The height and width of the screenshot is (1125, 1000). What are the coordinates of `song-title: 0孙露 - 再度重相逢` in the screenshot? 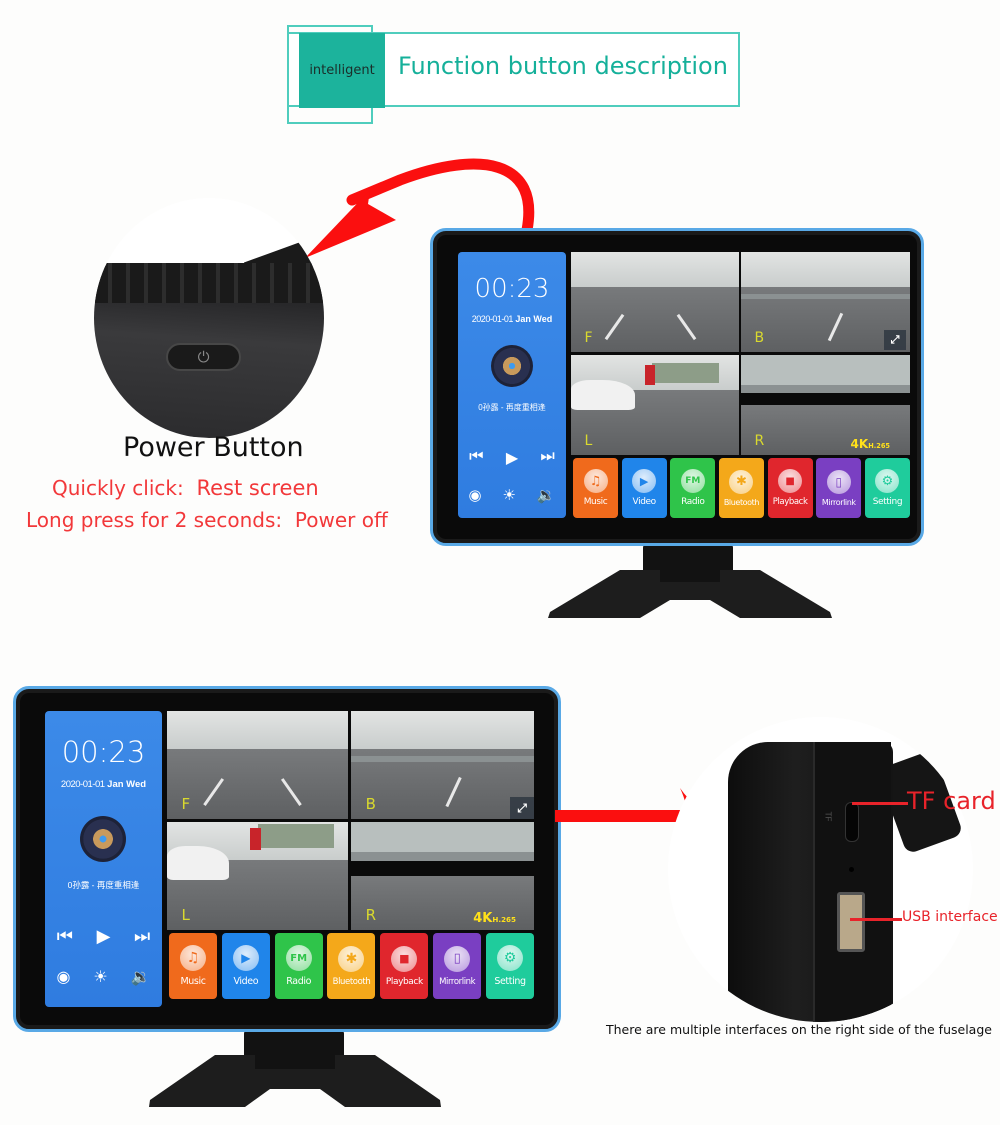 It's located at (103, 885).